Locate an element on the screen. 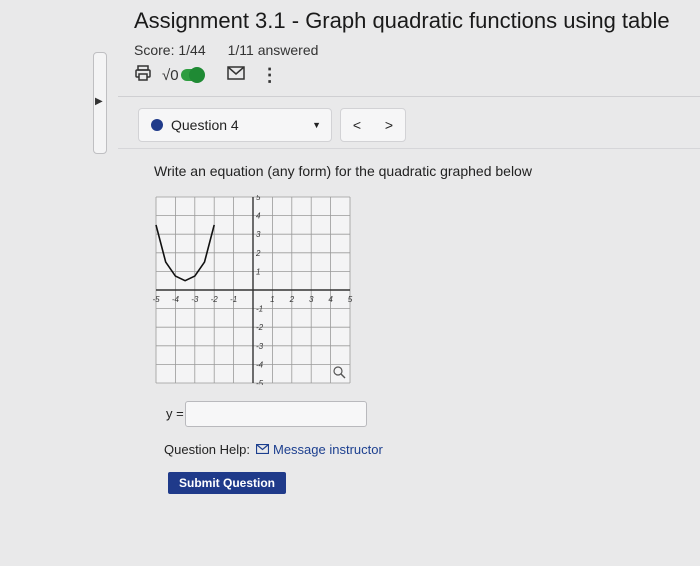 The width and height of the screenshot is (700, 566). x-tick-label: -1 is located at coordinates (233, 299).